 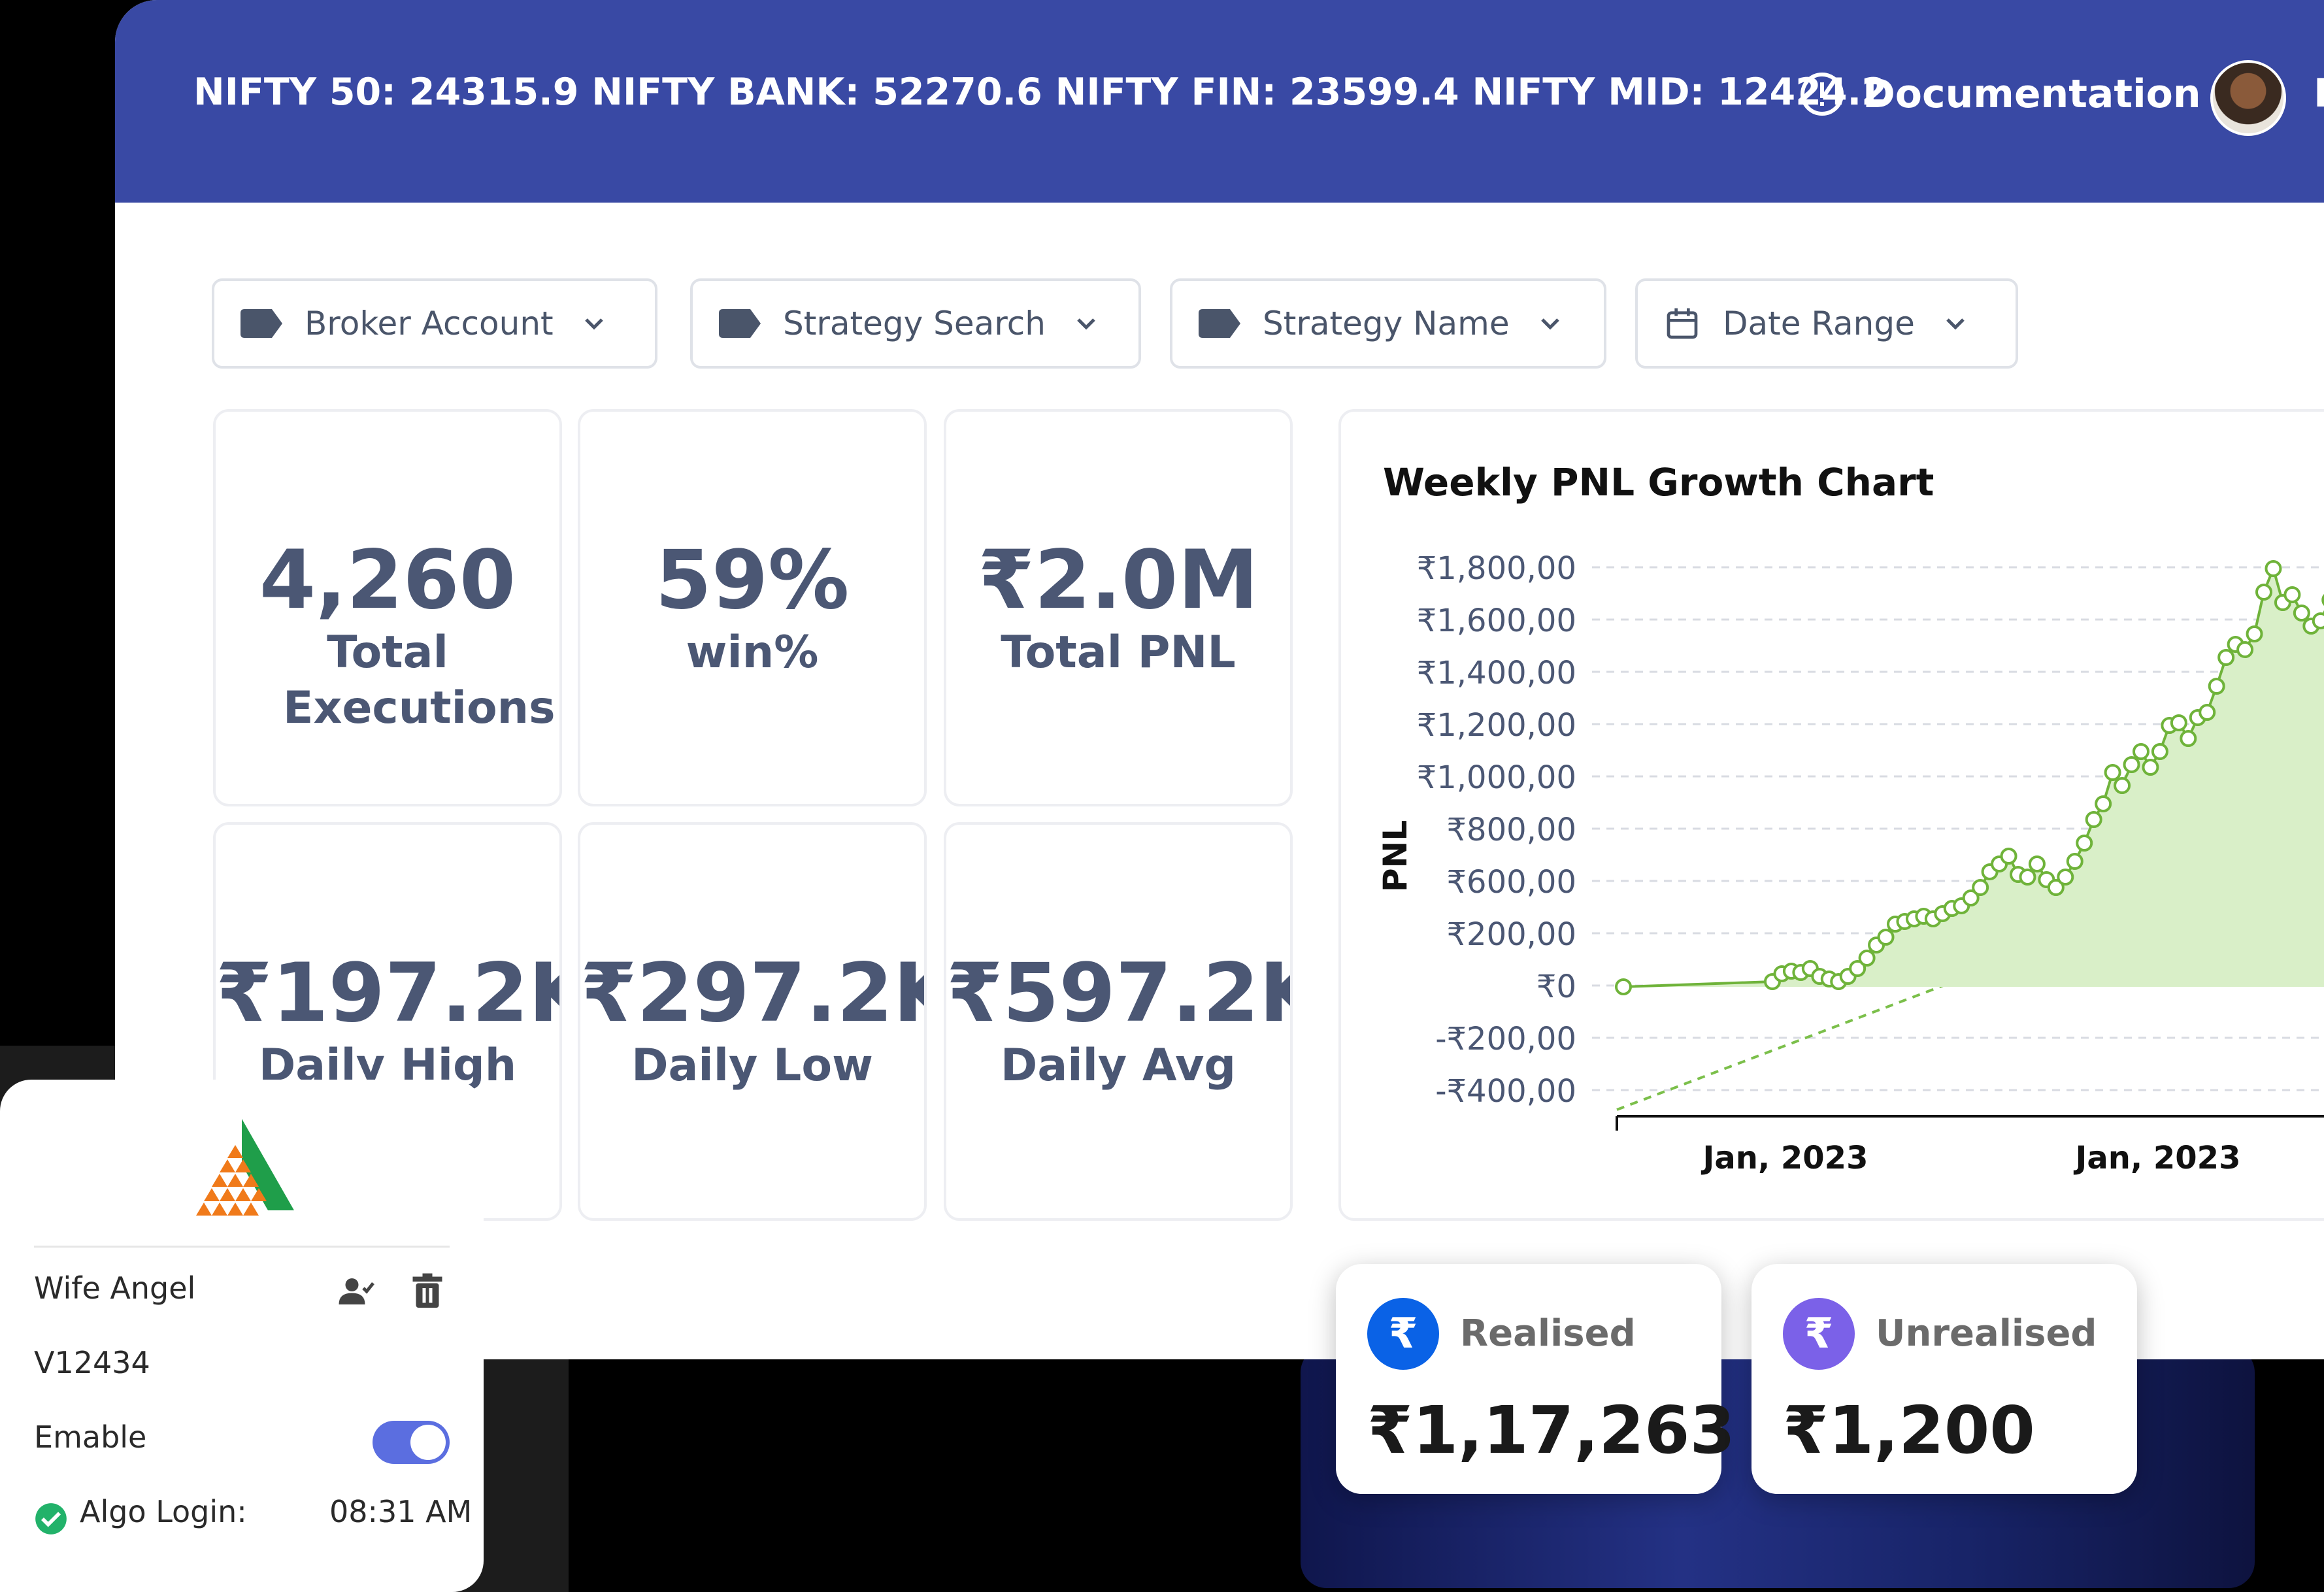 I want to click on toggle-label: Emable, so click(x=90, y=1437).